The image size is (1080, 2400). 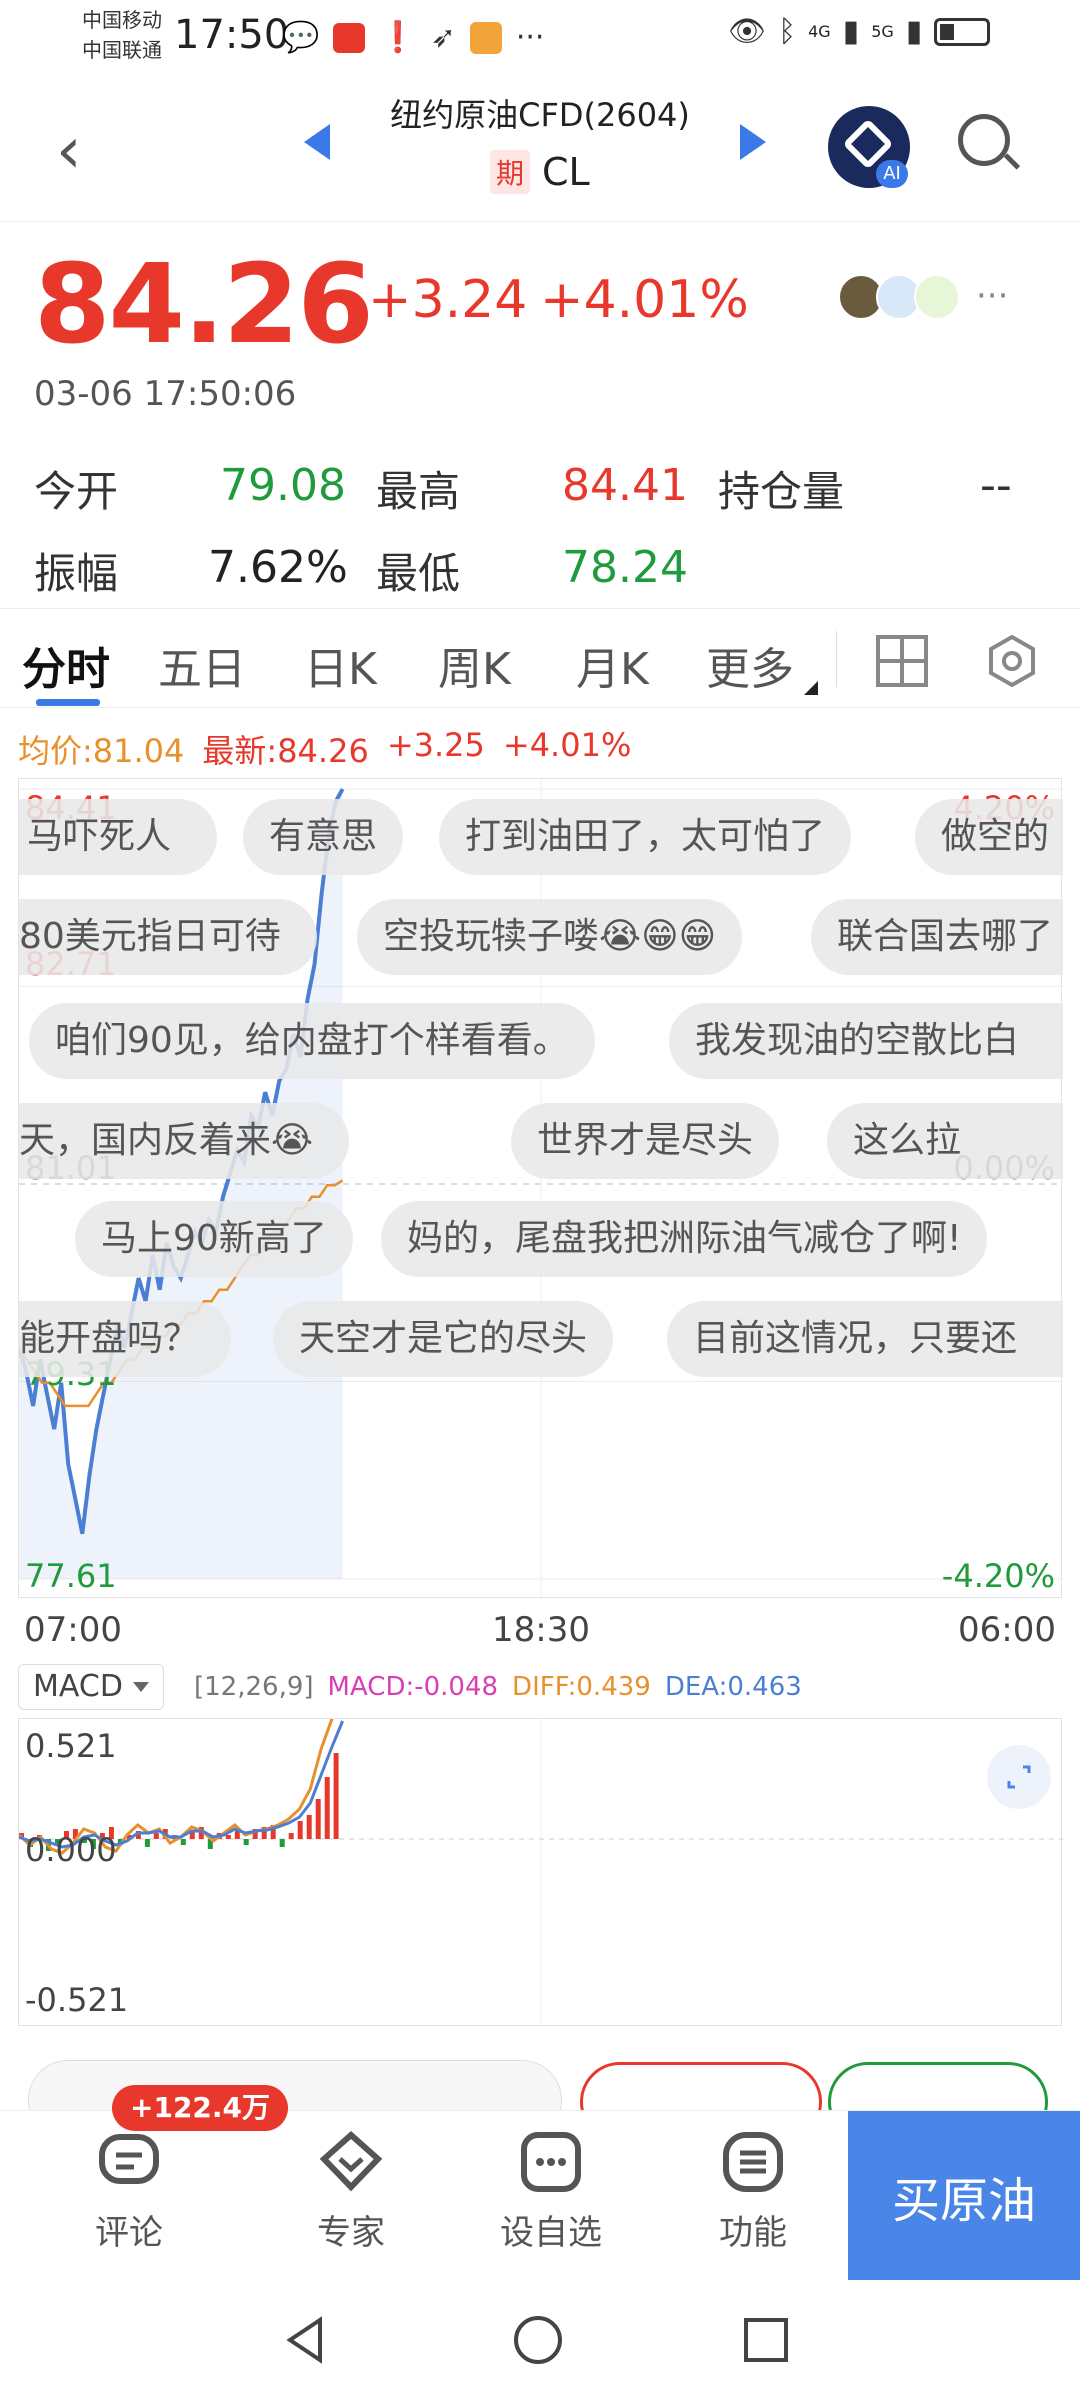 I want to click on indicator-select-label: MACD, so click(x=78, y=1686).